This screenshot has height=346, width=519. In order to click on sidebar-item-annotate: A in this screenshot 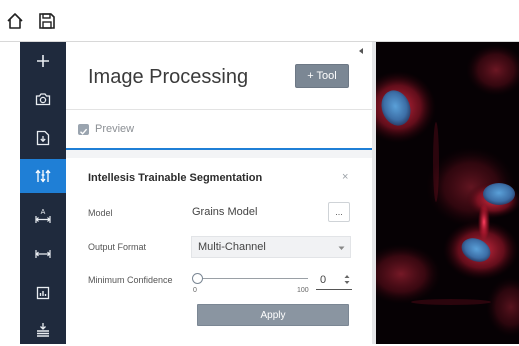, I will do `click(43, 216)`.